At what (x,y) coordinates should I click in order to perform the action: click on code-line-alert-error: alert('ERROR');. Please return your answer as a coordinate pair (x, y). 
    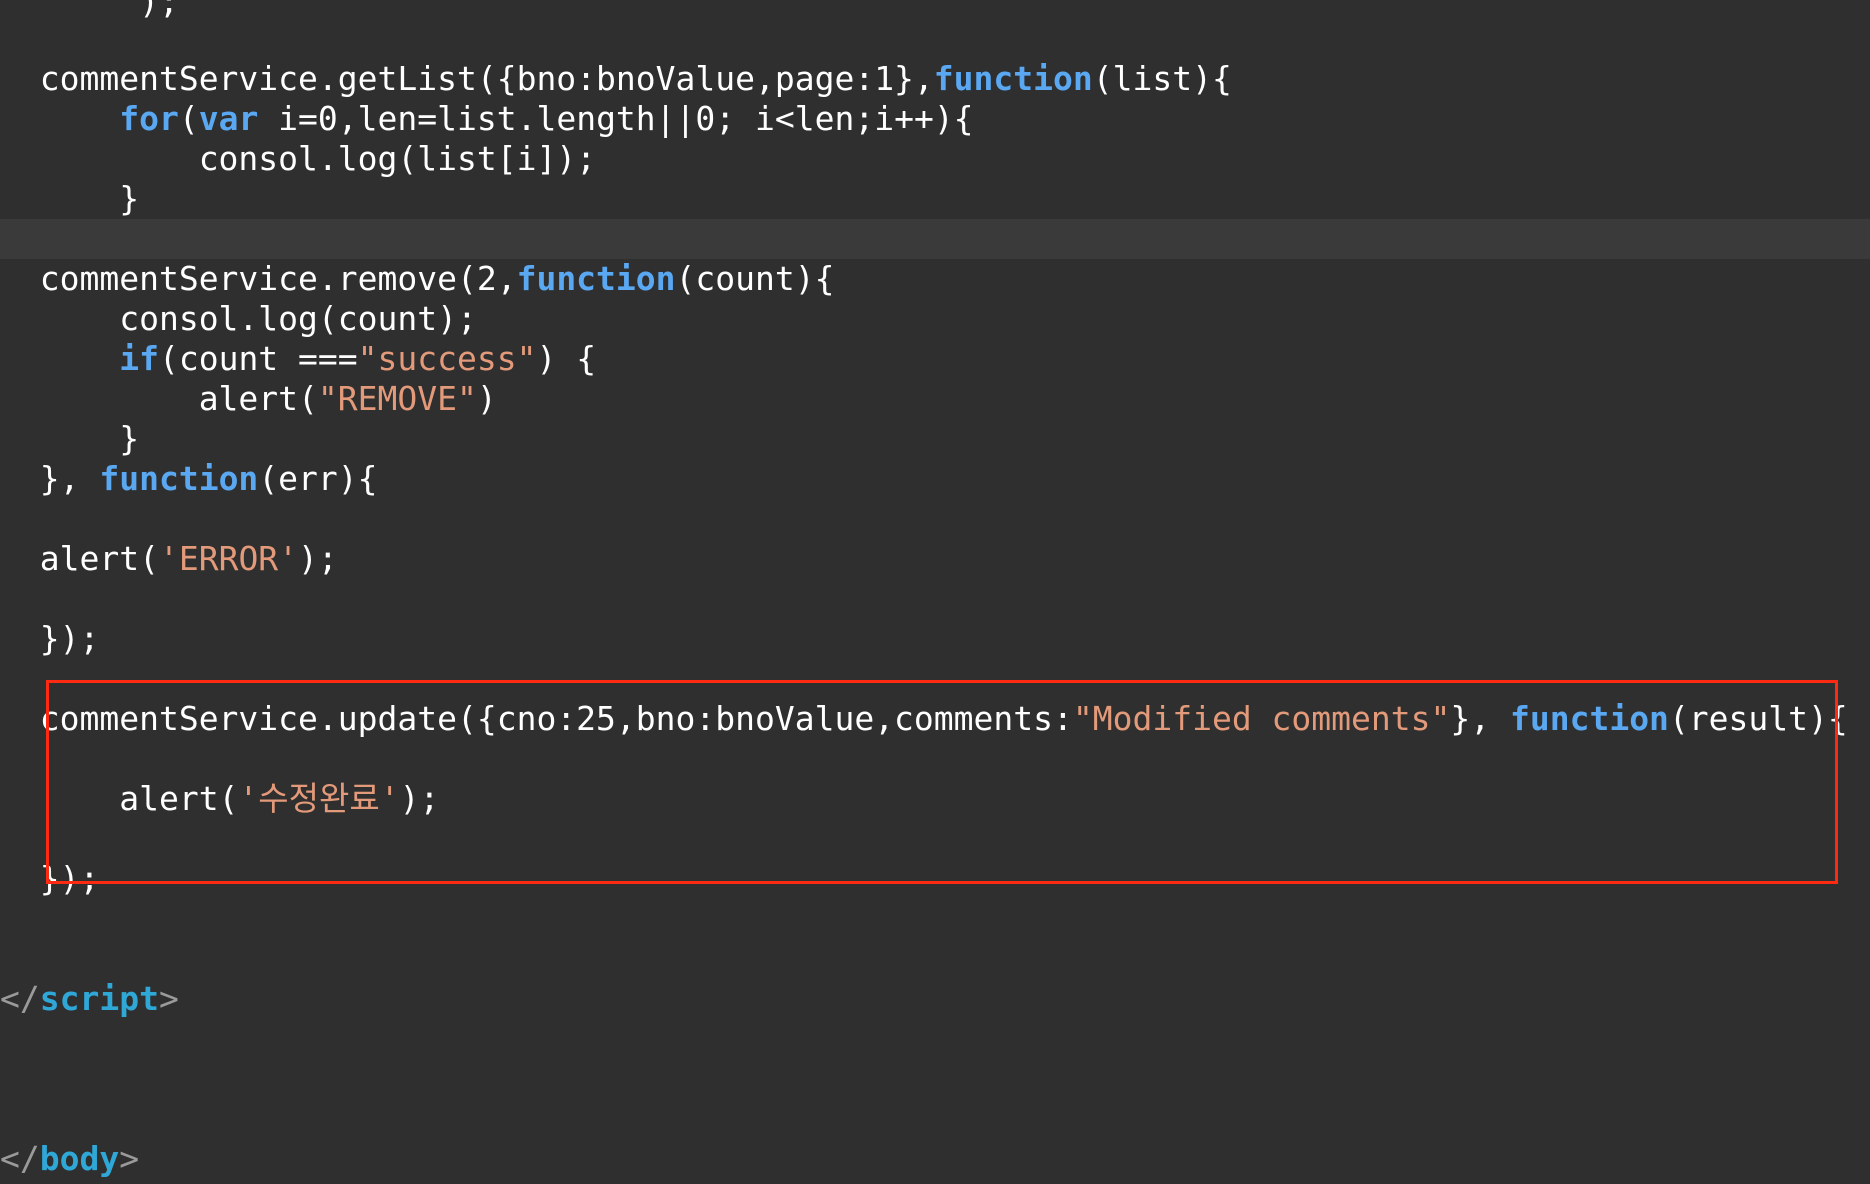
    Looking at the image, I should click on (935, 559).